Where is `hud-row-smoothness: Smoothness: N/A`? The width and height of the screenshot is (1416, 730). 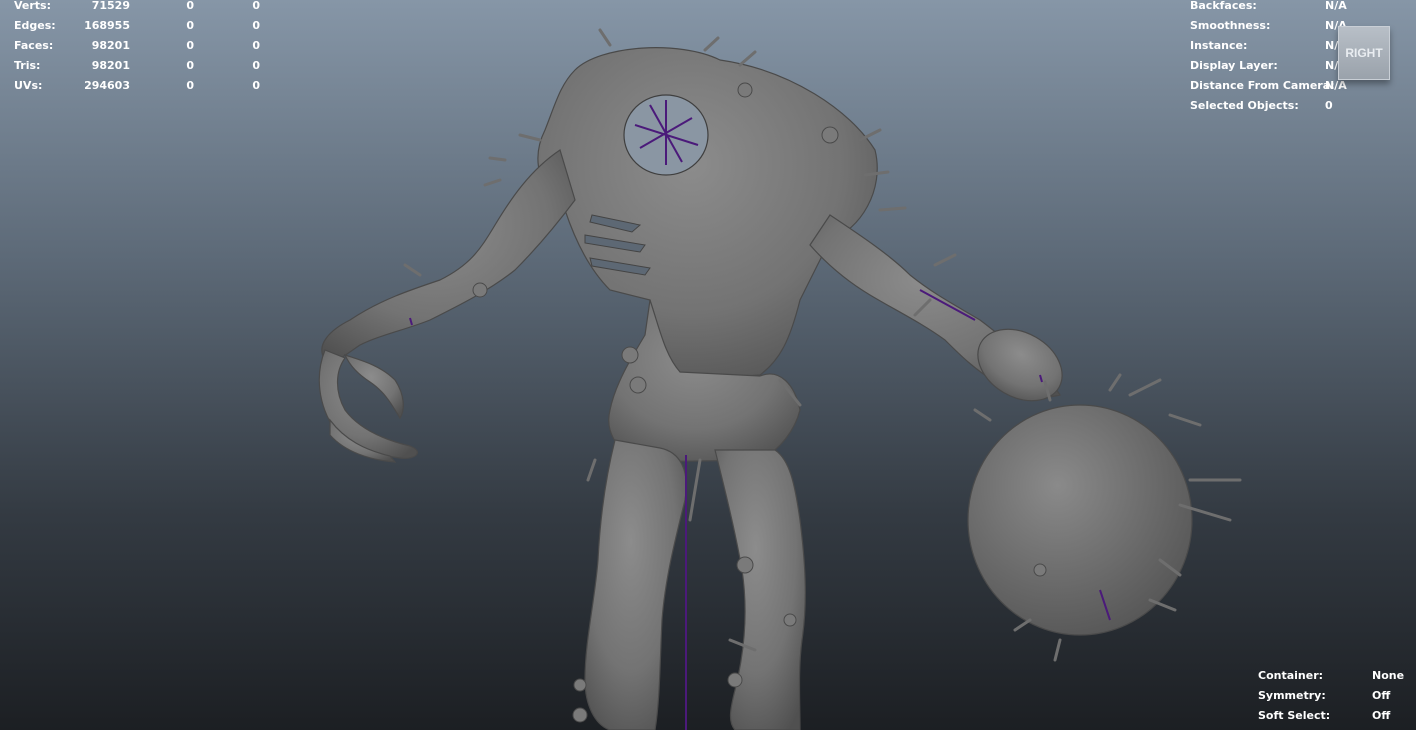 hud-row-smoothness: Smoothness: N/A is located at coordinates (1268, 26).